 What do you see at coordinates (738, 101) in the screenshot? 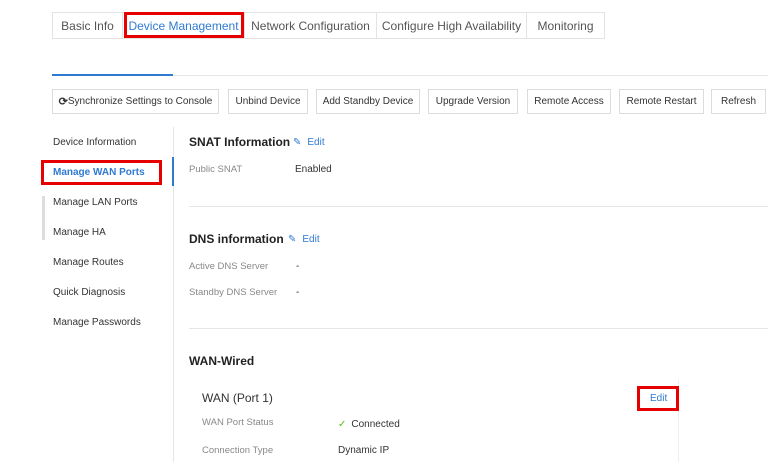
I see `refresh-button: Refresh` at bounding box center [738, 101].